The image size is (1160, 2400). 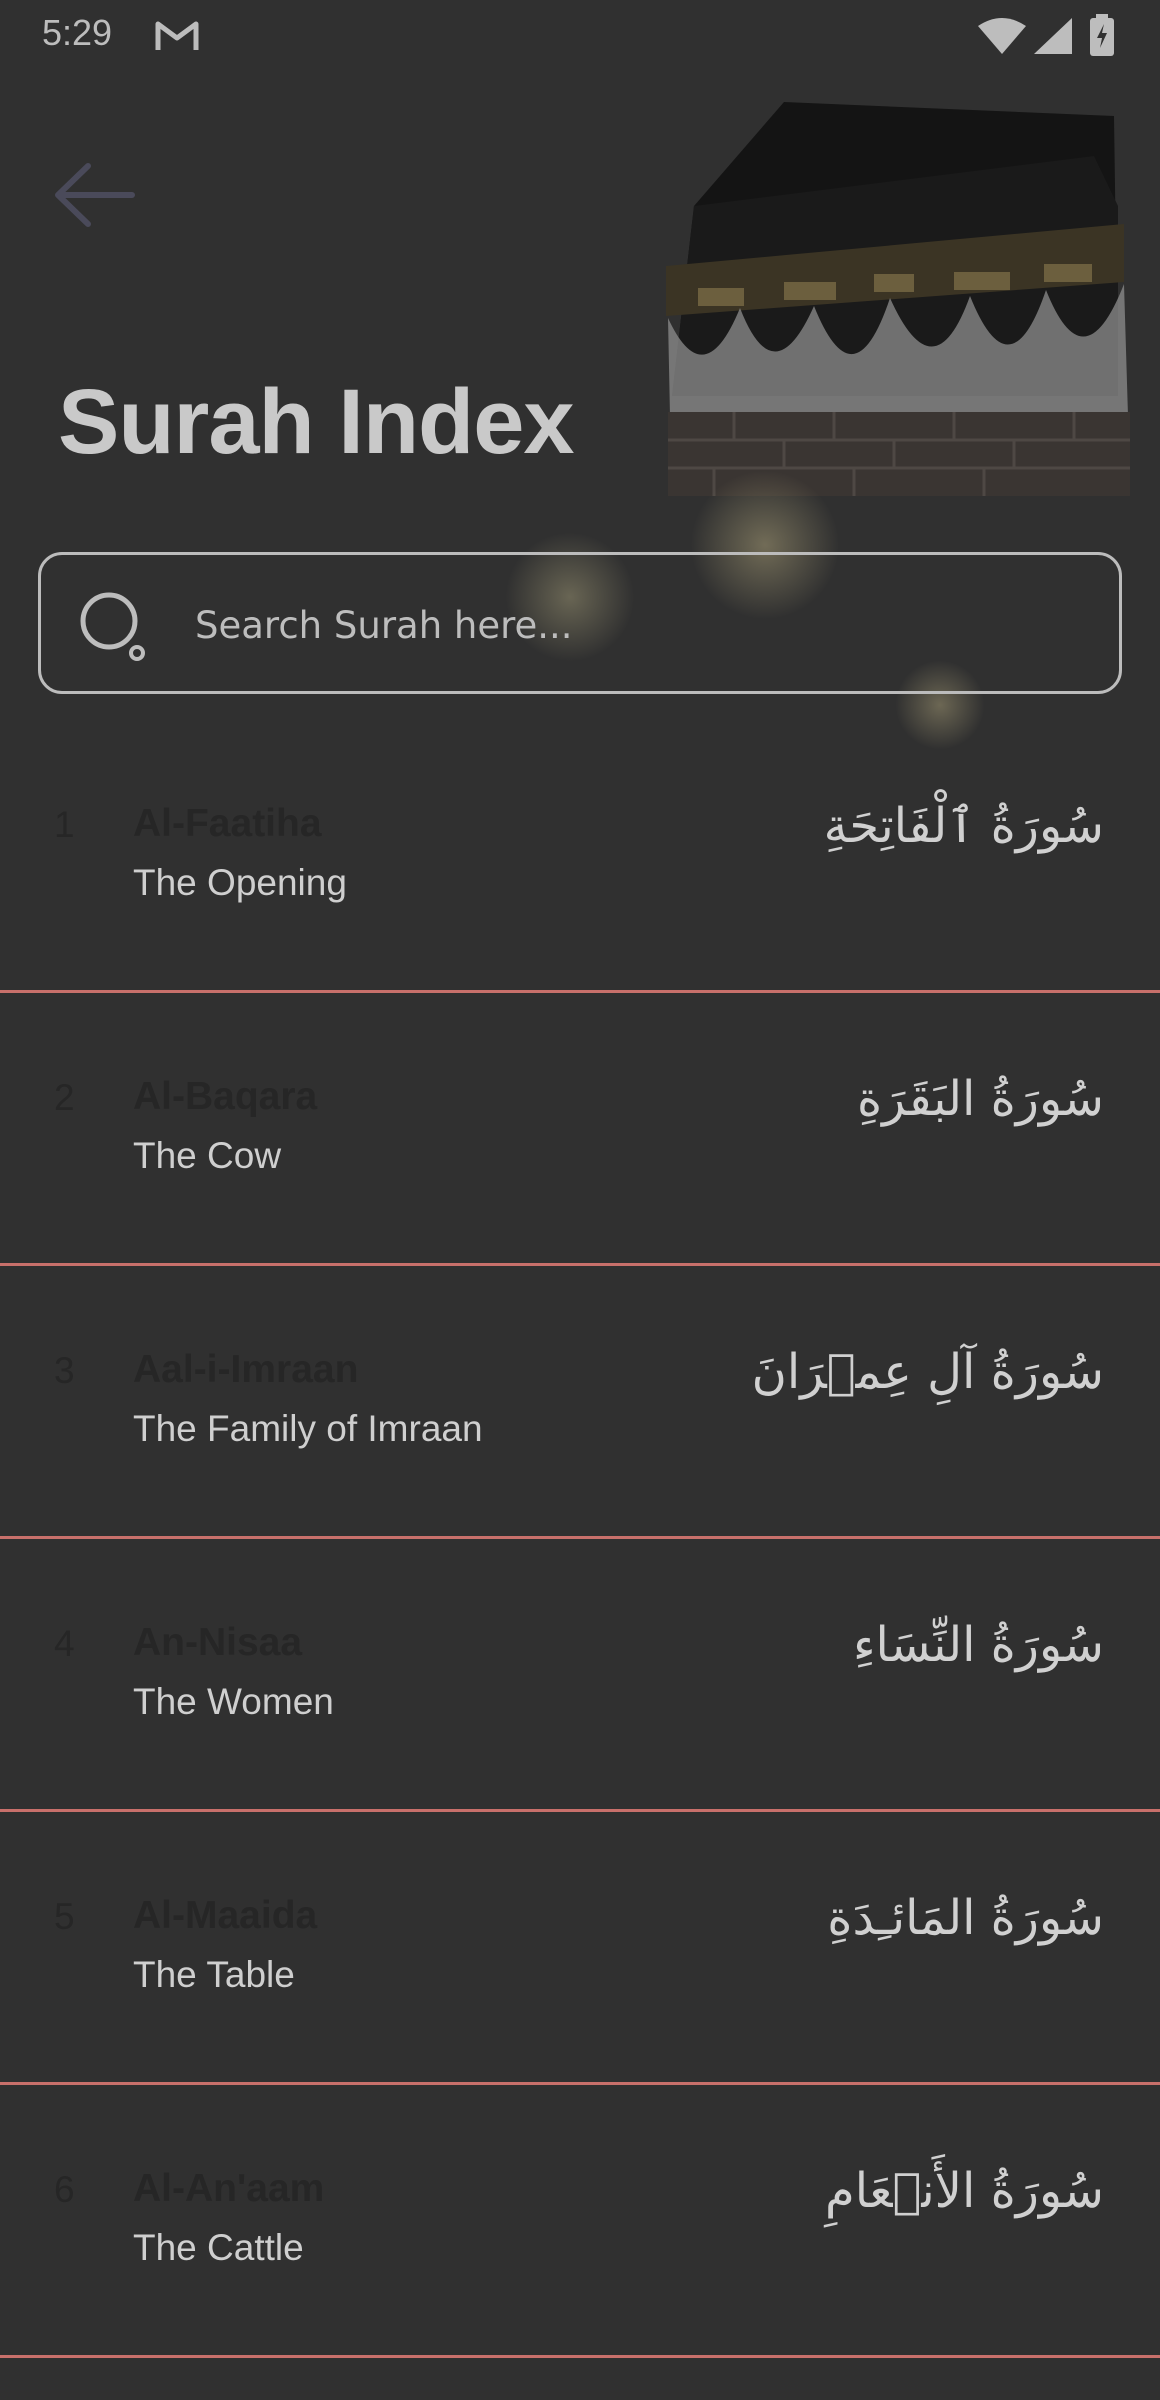 What do you see at coordinates (240, 882) in the screenshot?
I see `surah-translation: The Opening` at bounding box center [240, 882].